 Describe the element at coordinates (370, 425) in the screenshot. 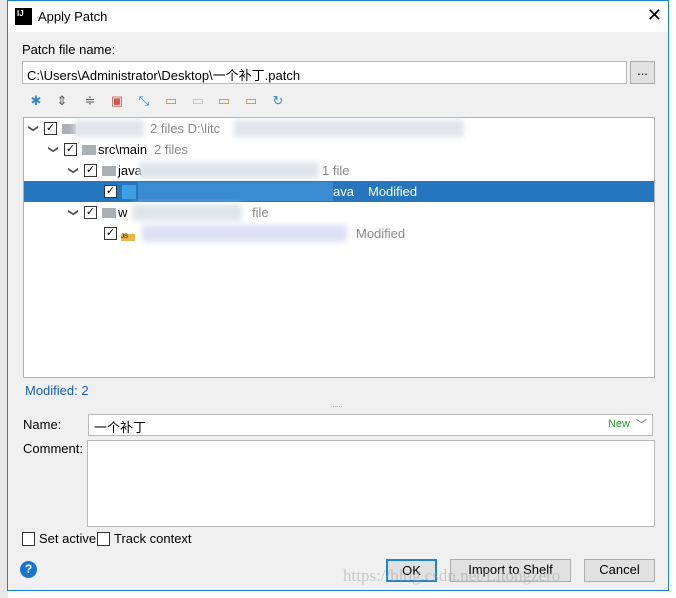

I see `name-combobox: 一个补丁 New ﹀` at that location.